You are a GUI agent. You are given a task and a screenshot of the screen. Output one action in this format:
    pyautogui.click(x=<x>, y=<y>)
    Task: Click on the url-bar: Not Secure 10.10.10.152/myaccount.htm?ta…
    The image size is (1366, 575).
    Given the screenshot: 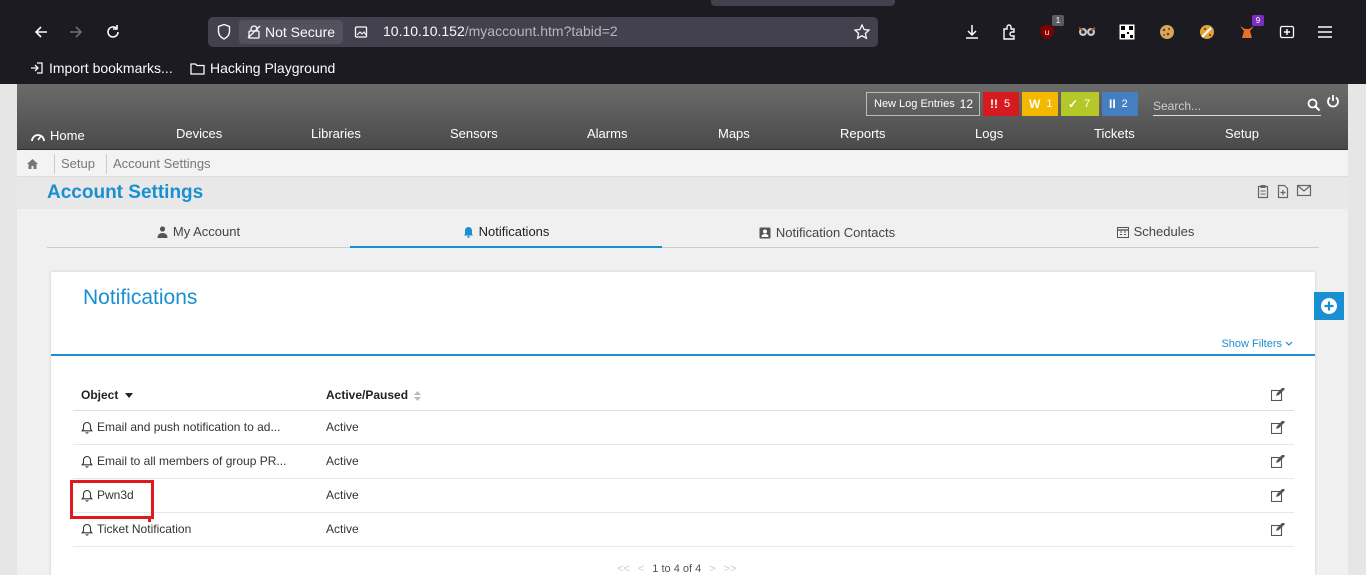 What is the action you would take?
    pyautogui.click(x=543, y=32)
    